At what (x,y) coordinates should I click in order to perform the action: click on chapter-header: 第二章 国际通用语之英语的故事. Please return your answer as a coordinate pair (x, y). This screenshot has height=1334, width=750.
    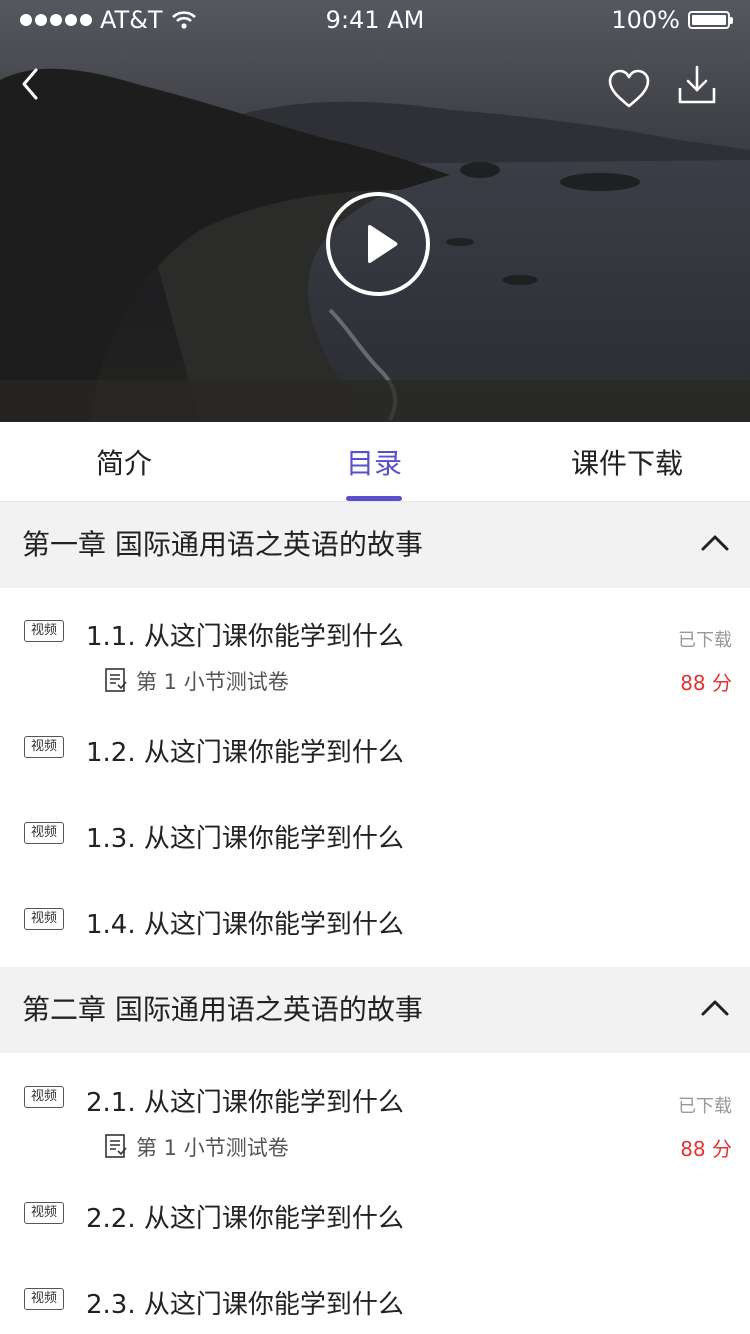
    Looking at the image, I should click on (375, 1010).